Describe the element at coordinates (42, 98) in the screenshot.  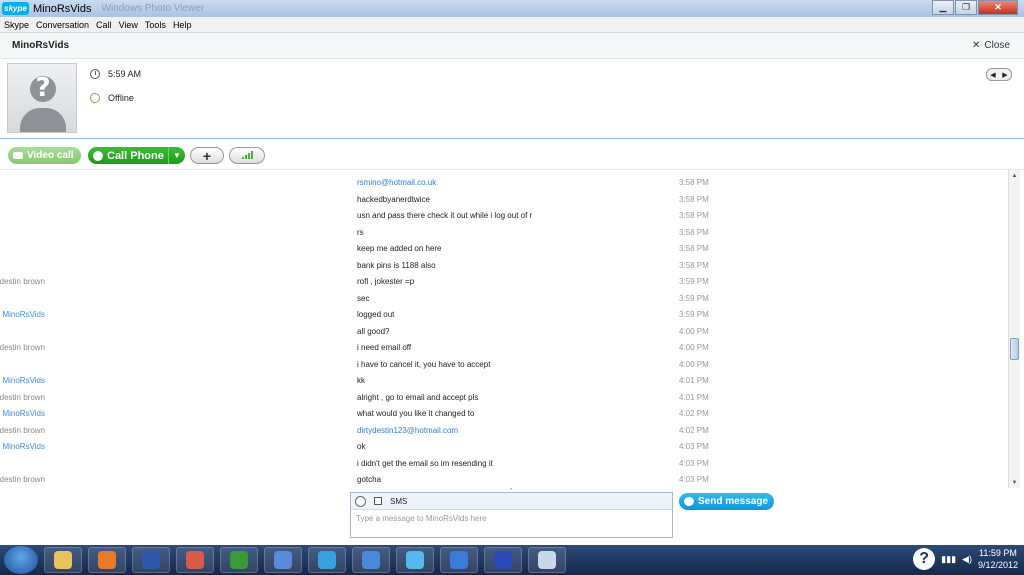
I see `avatar: ?` at that location.